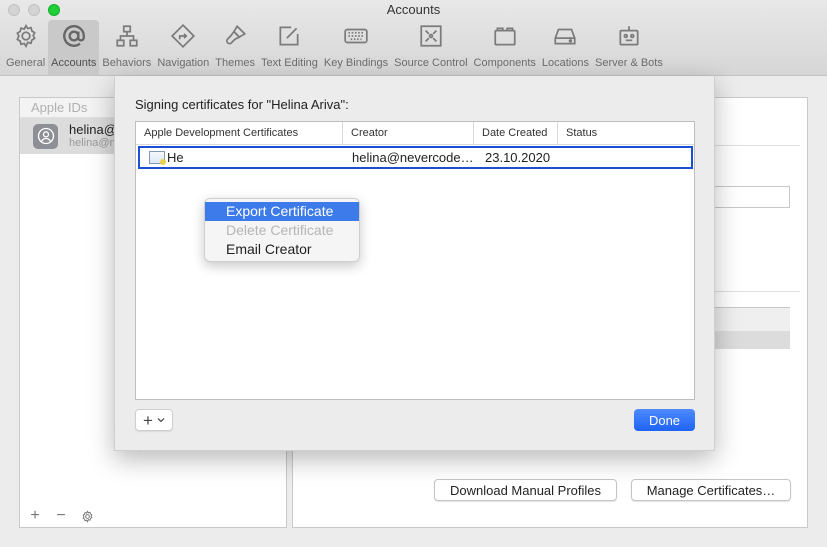  What do you see at coordinates (751, 197) in the screenshot?
I see `detail-text-field` at bounding box center [751, 197].